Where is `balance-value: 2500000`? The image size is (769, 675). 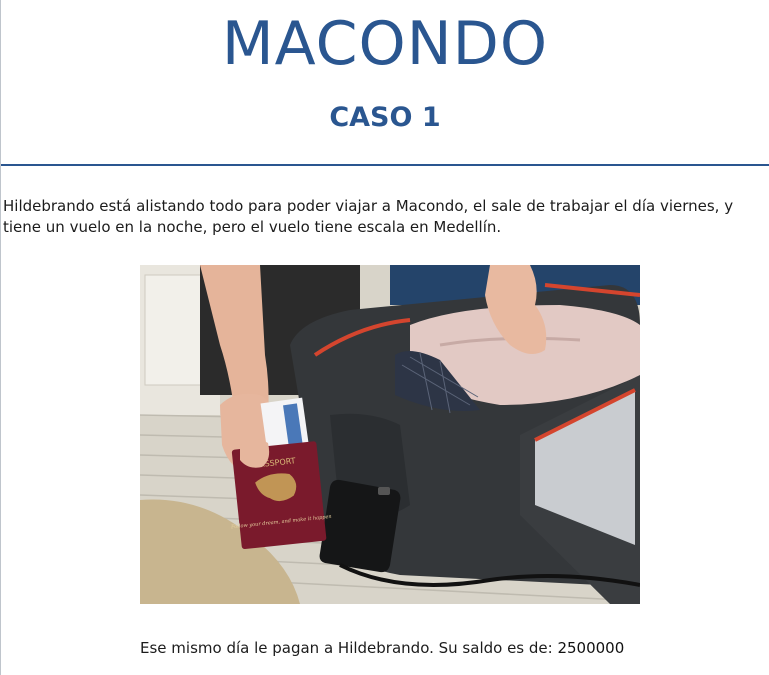
balance-value: 2500000 is located at coordinates (591, 648).